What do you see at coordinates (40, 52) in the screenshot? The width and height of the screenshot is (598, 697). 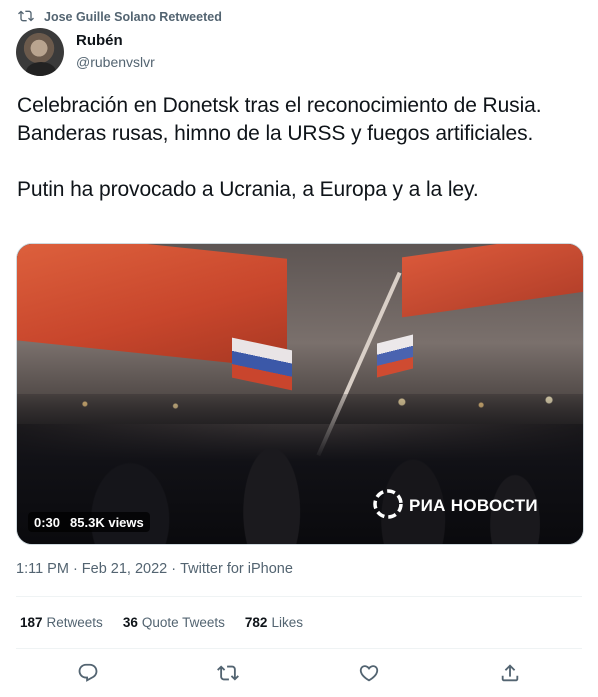 I see `avatar` at bounding box center [40, 52].